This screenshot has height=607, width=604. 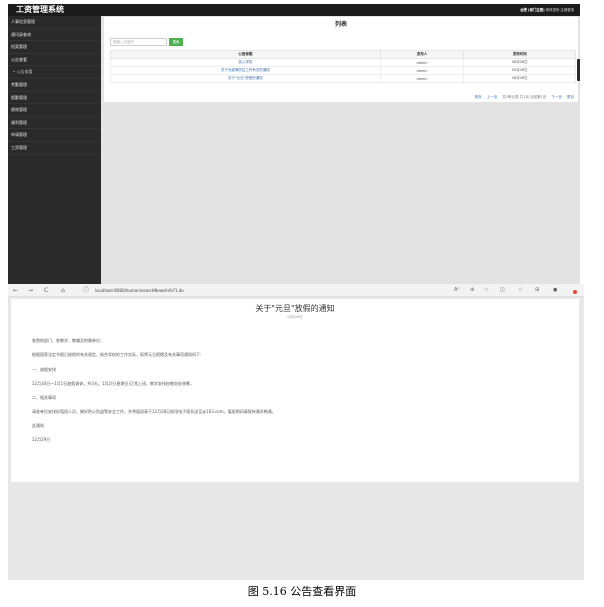 What do you see at coordinates (295, 317) in the screenshot?
I see `notice-date: 06月26日` at bounding box center [295, 317].